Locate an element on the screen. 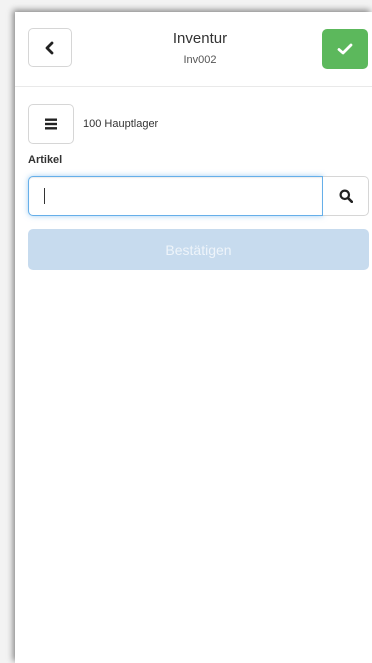 This screenshot has width=372, height=663. warehouse-menu-button is located at coordinates (51, 124).